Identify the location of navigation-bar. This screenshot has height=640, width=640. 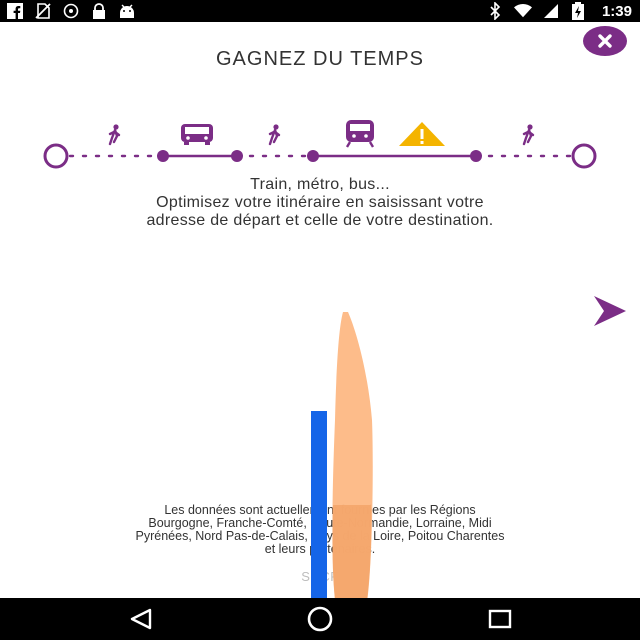
(320, 619).